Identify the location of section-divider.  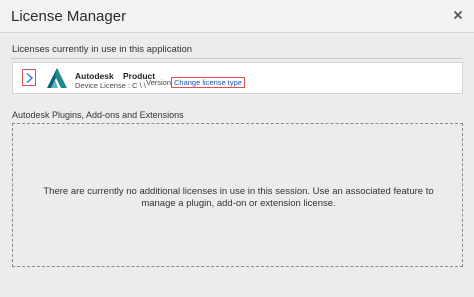
(237, 58).